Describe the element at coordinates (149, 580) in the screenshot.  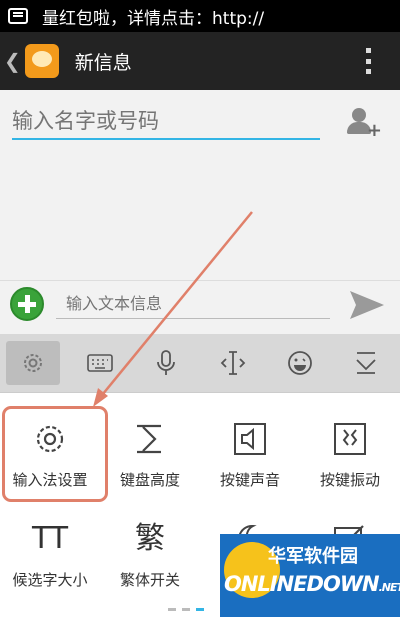
I see `ime-item-label: 繁体开关` at that location.